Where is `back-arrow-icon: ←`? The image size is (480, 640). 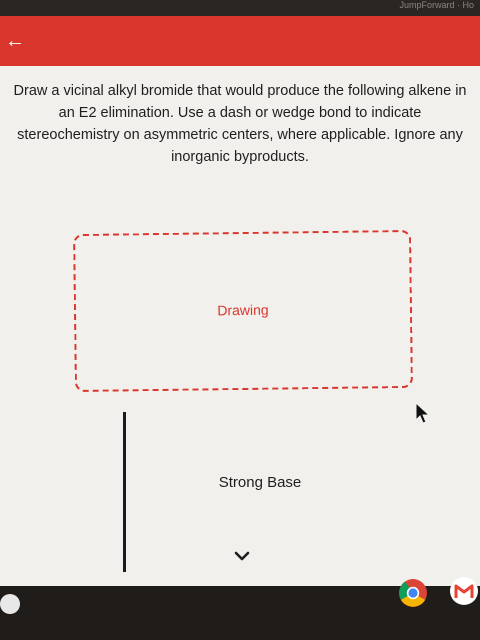
back-arrow-icon: ← is located at coordinates (15, 41).